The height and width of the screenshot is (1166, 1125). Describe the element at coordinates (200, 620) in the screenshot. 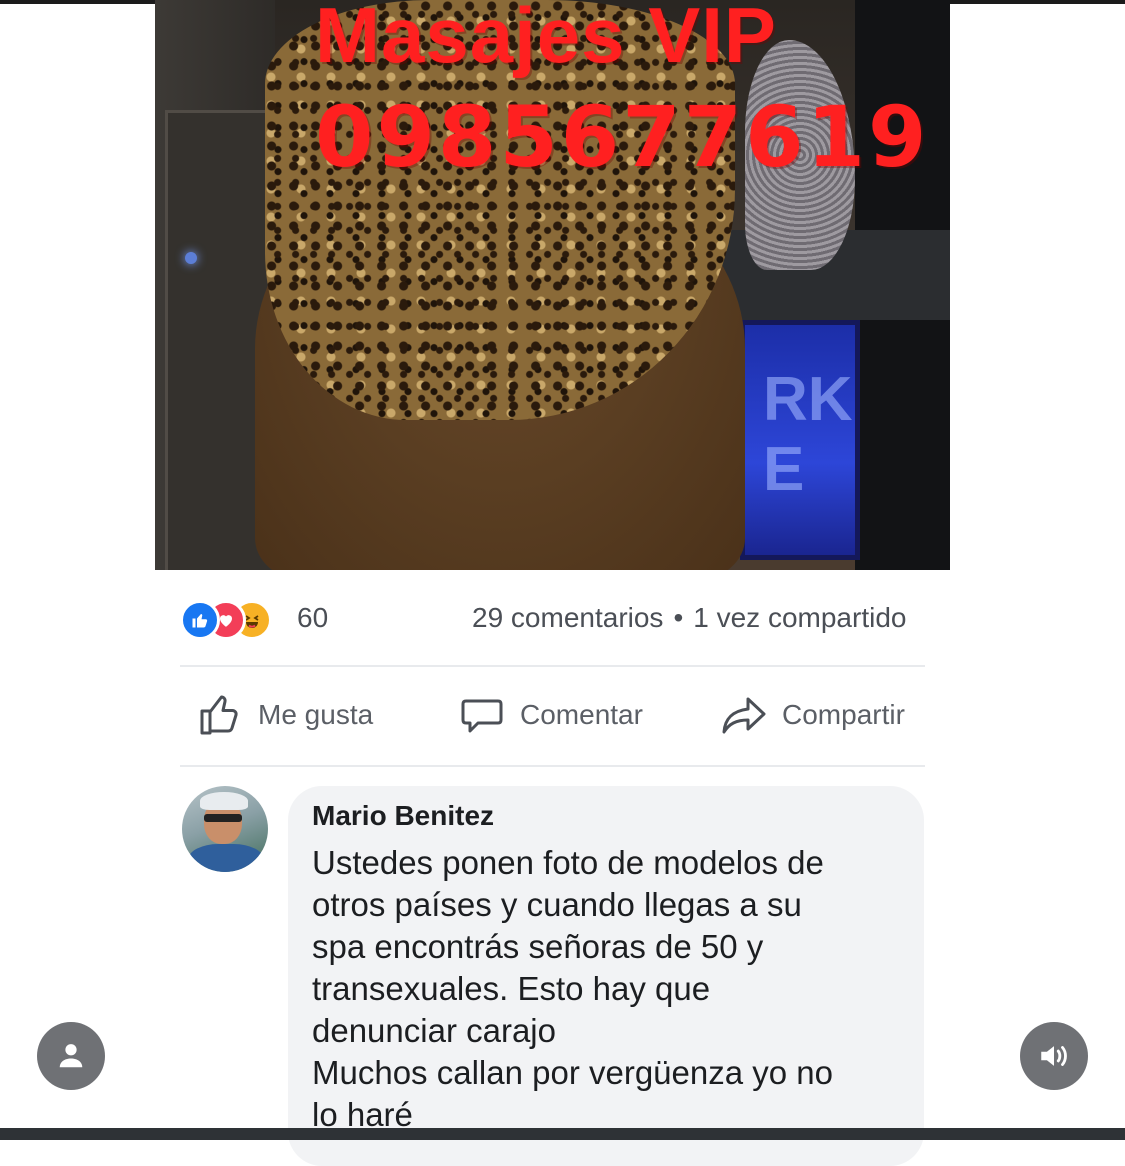

I see `like-icon` at that location.